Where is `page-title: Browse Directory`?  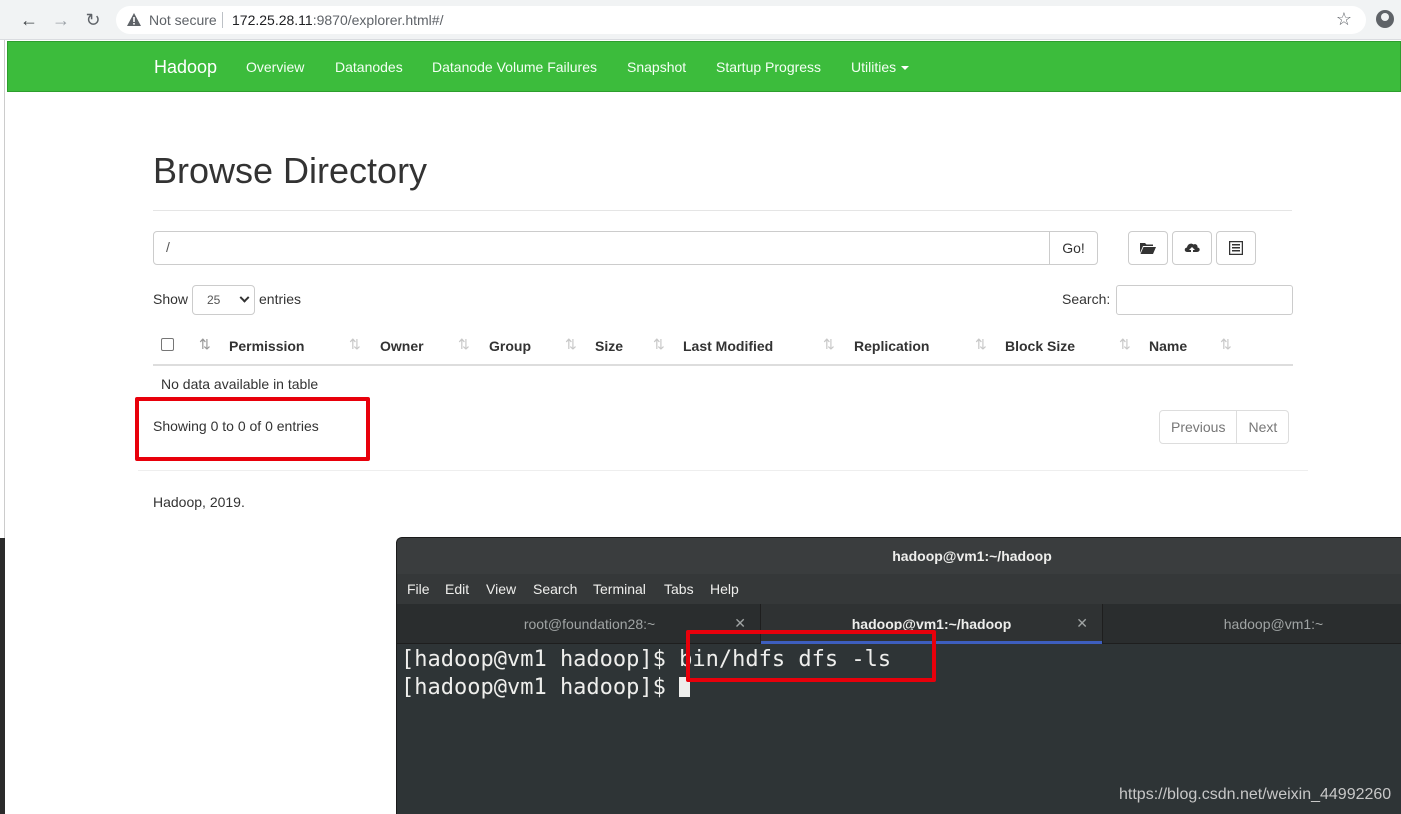
page-title: Browse Directory is located at coordinates (290, 170).